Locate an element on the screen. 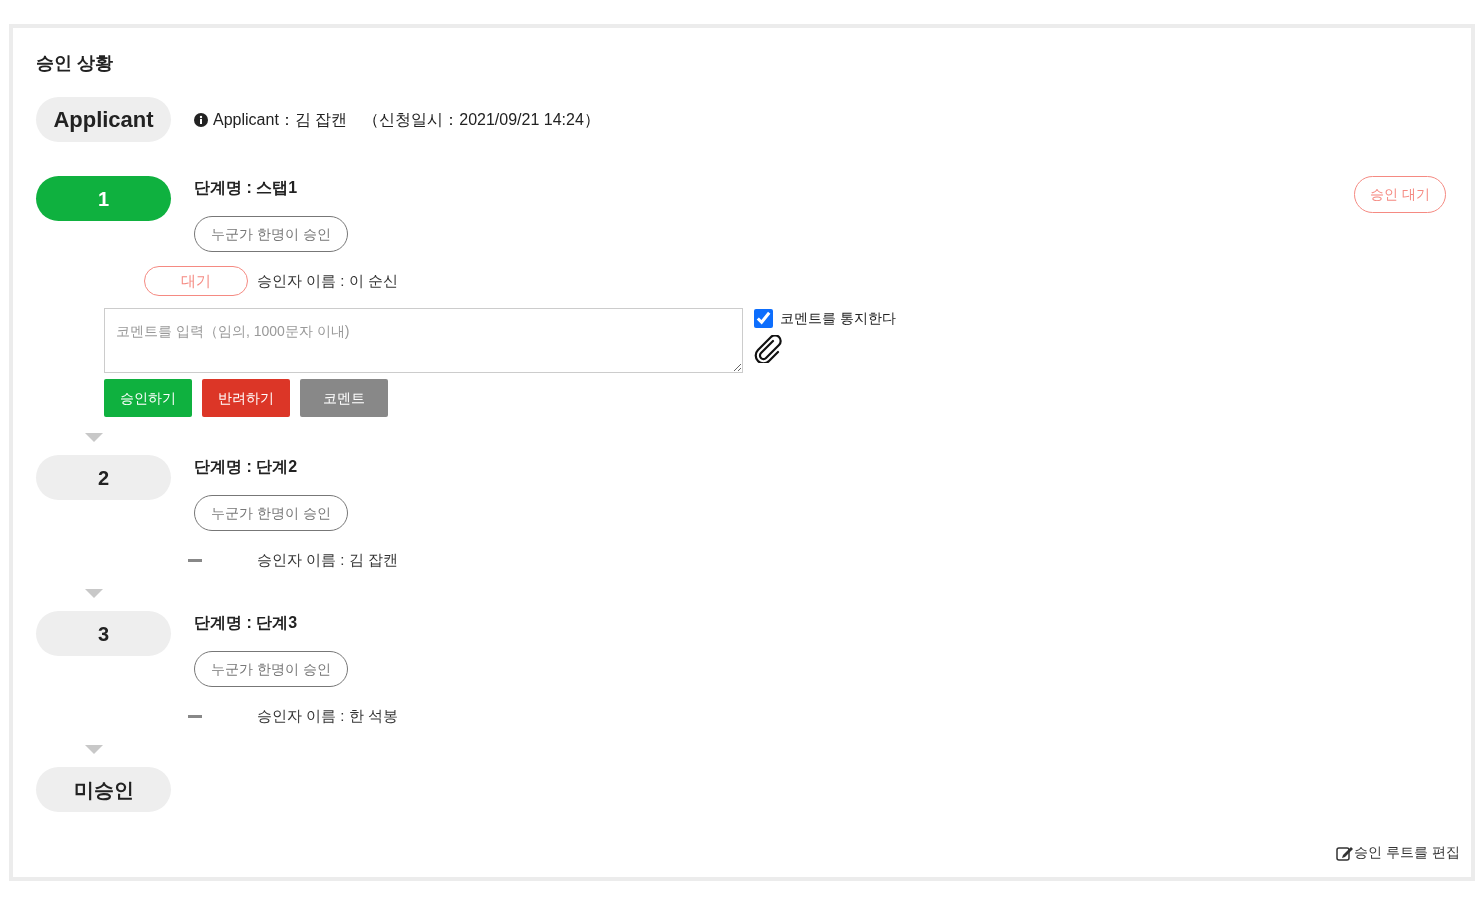 This screenshot has width=1484, height=898. notify-checkbox is located at coordinates (763, 318).